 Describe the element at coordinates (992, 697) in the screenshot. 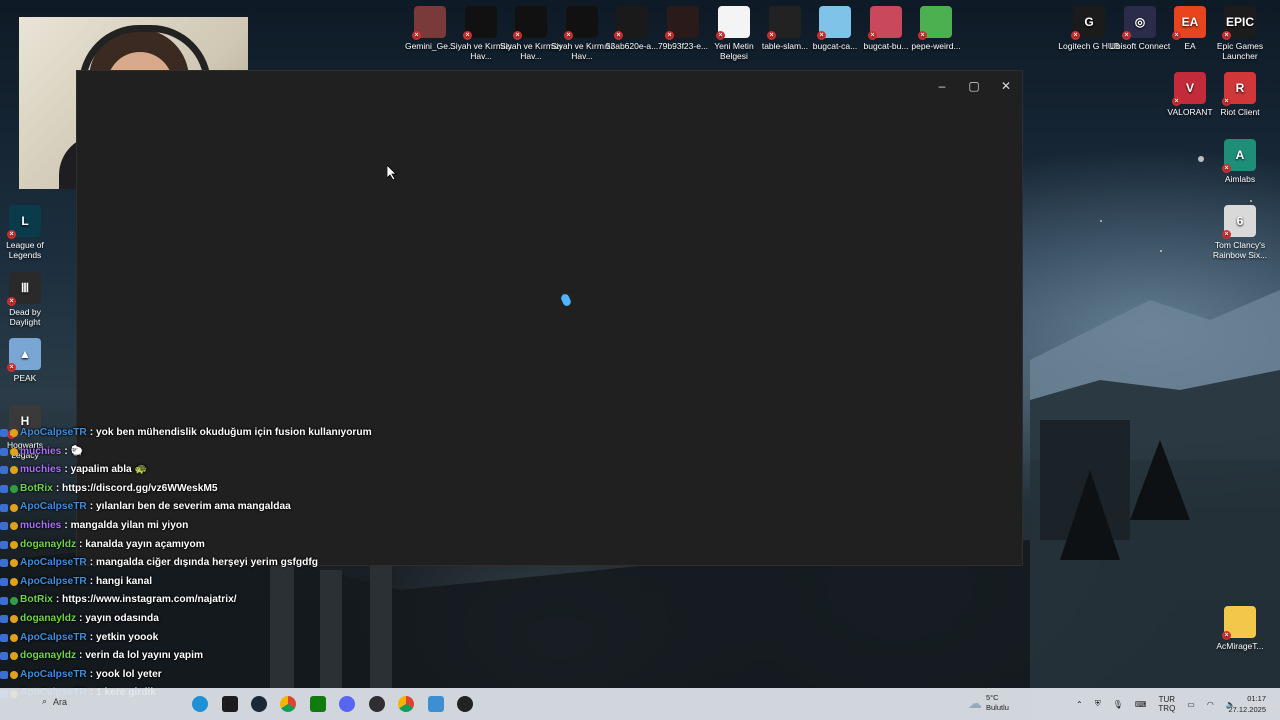

I see `weather-temp: 5°C` at that location.